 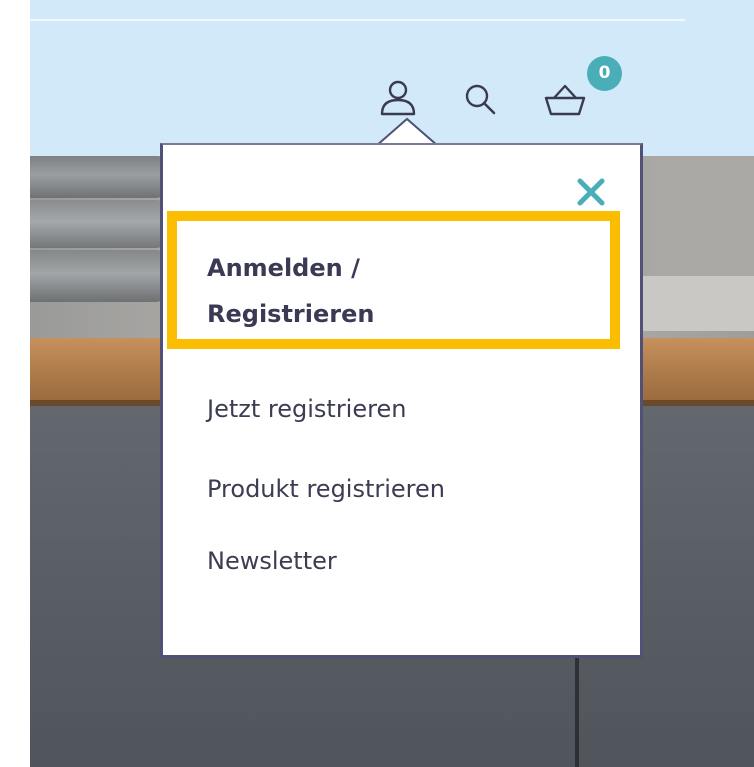 I want to click on register-product-link: Produkt registrieren, so click(x=326, y=489).